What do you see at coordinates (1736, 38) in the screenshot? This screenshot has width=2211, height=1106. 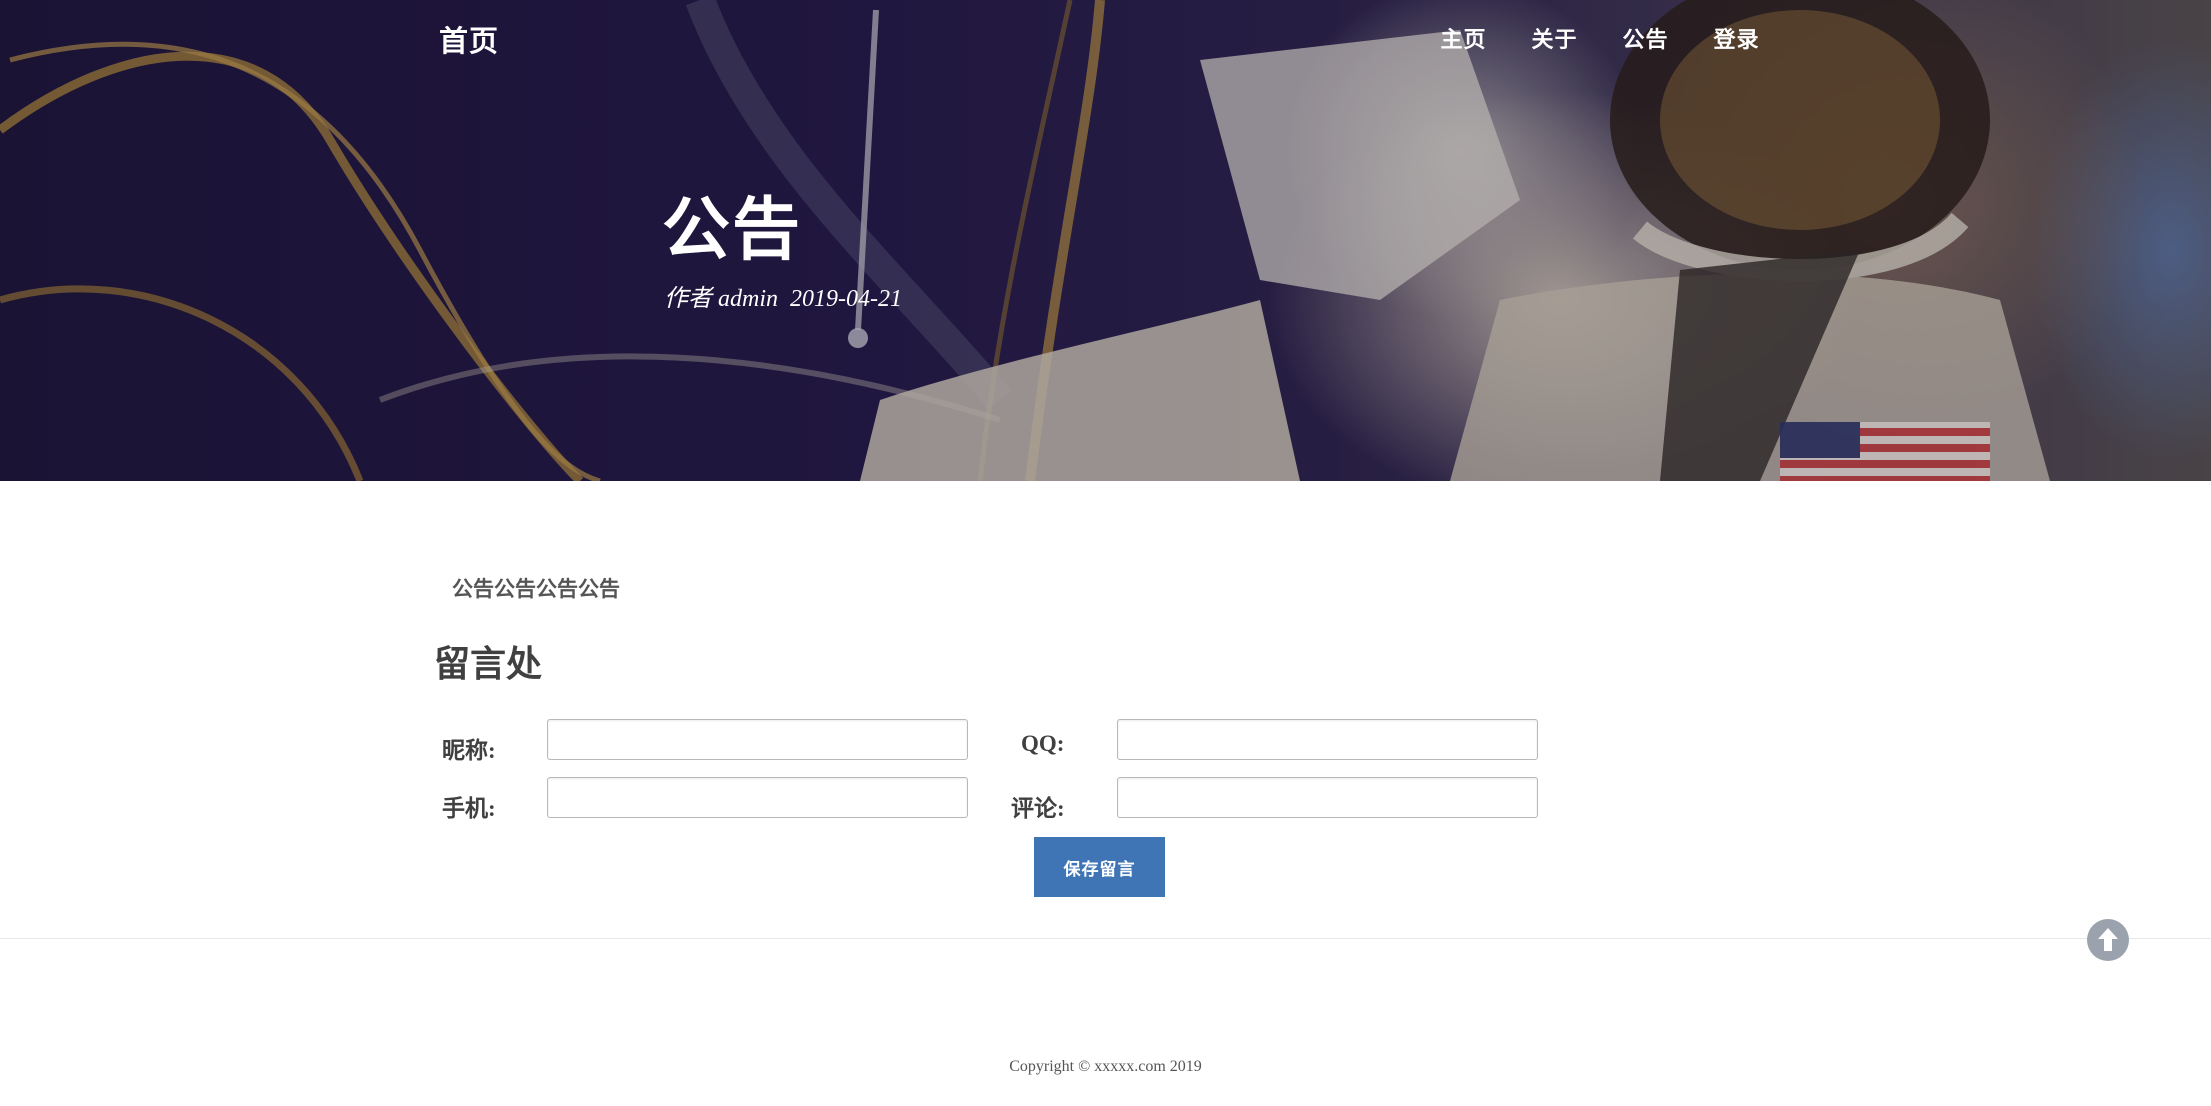 I see `nav-item-login: 登录` at bounding box center [1736, 38].